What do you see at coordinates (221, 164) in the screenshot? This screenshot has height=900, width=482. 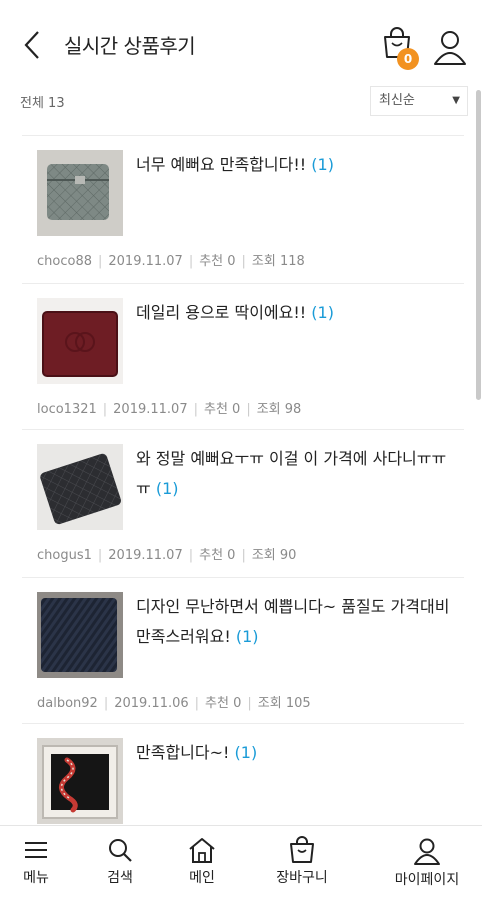 I see `review-body: 너무 예뻐요 만족합니다!!` at bounding box center [221, 164].